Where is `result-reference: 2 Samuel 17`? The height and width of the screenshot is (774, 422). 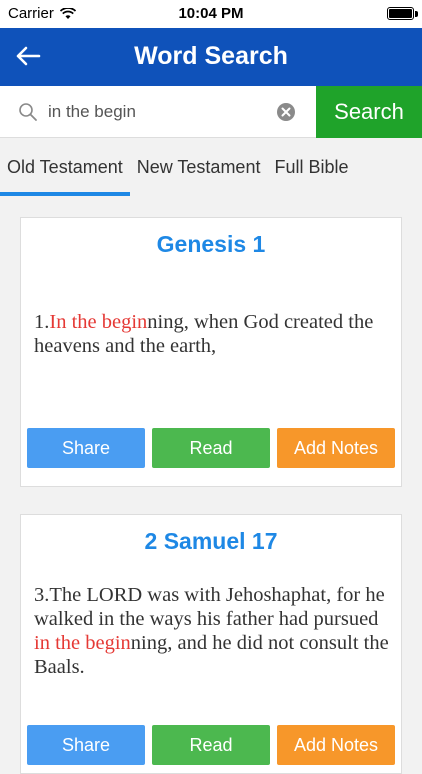 result-reference: 2 Samuel 17 is located at coordinates (211, 541).